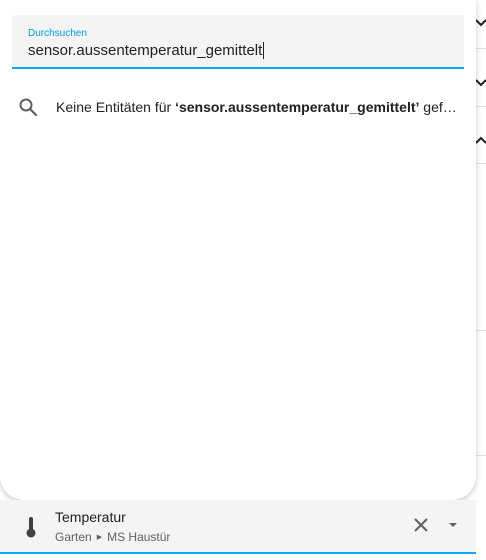 The image size is (486, 560). I want to click on no-results-query: ‘sensor.aussentemperatur_gemittelt’, so click(297, 107).